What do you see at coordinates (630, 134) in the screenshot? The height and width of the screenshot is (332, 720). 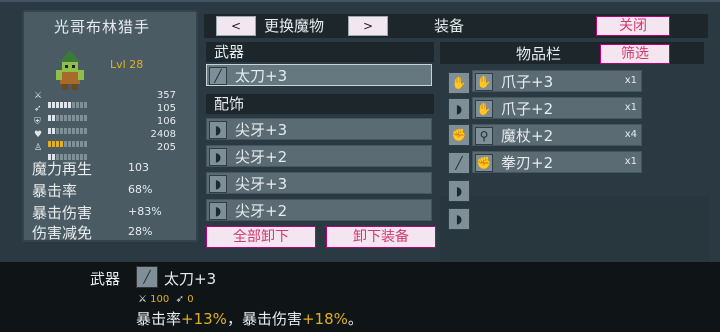 I see `inventory-item-count: x4` at bounding box center [630, 134].